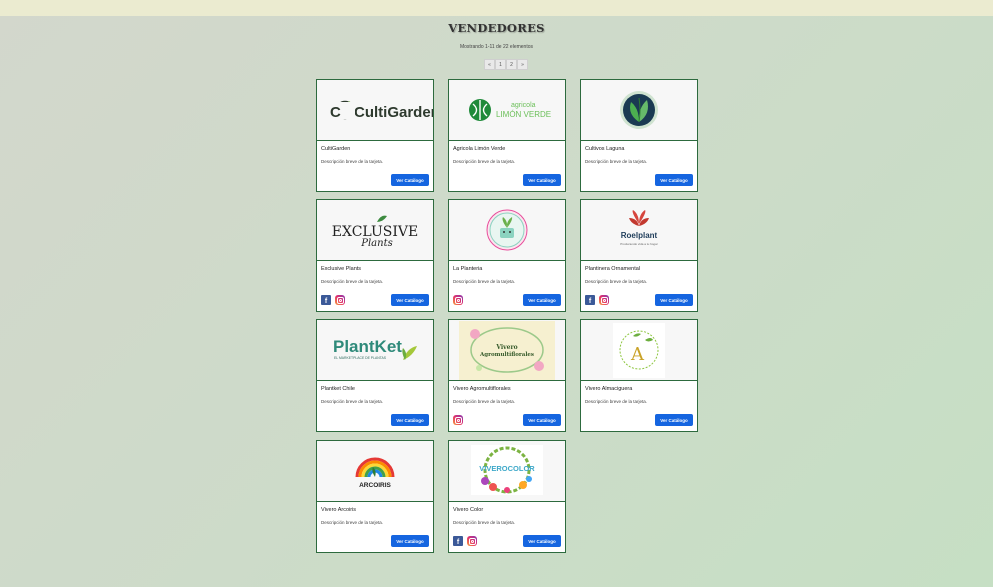 The image size is (993, 587). What do you see at coordinates (376, 243) in the screenshot?
I see `svg-text: Plants` at bounding box center [376, 243].